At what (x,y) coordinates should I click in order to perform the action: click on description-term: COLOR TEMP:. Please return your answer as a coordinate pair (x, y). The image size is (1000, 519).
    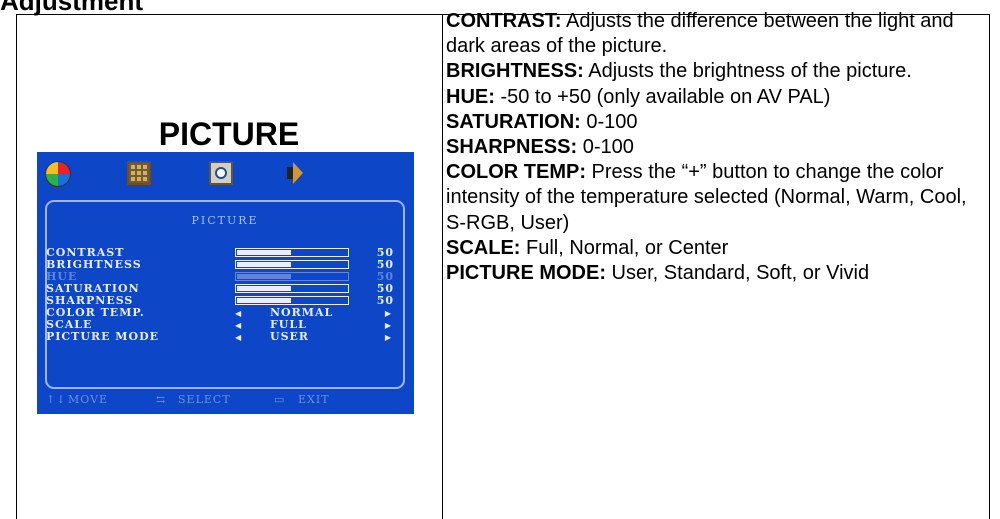
    Looking at the image, I should click on (516, 172).